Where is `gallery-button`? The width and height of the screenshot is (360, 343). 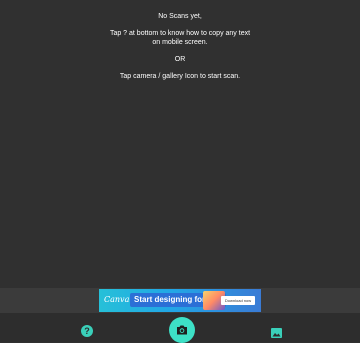 gallery-button is located at coordinates (276, 331).